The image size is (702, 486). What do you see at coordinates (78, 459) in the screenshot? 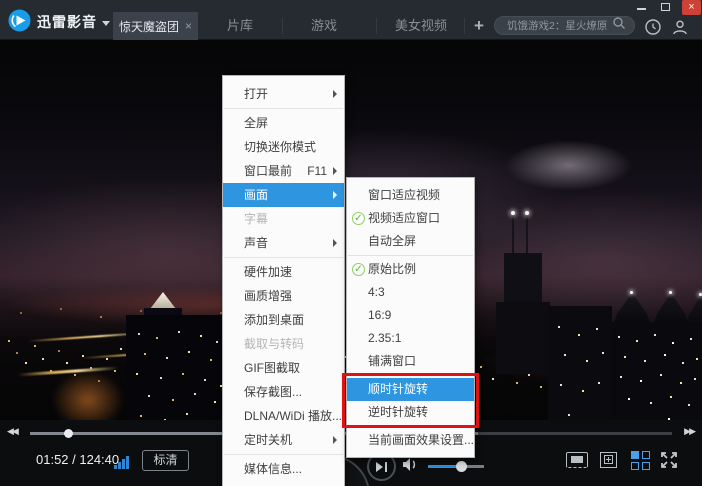
I see `time-display: 01:52 / 124:40` at bounding box center [78, 459].